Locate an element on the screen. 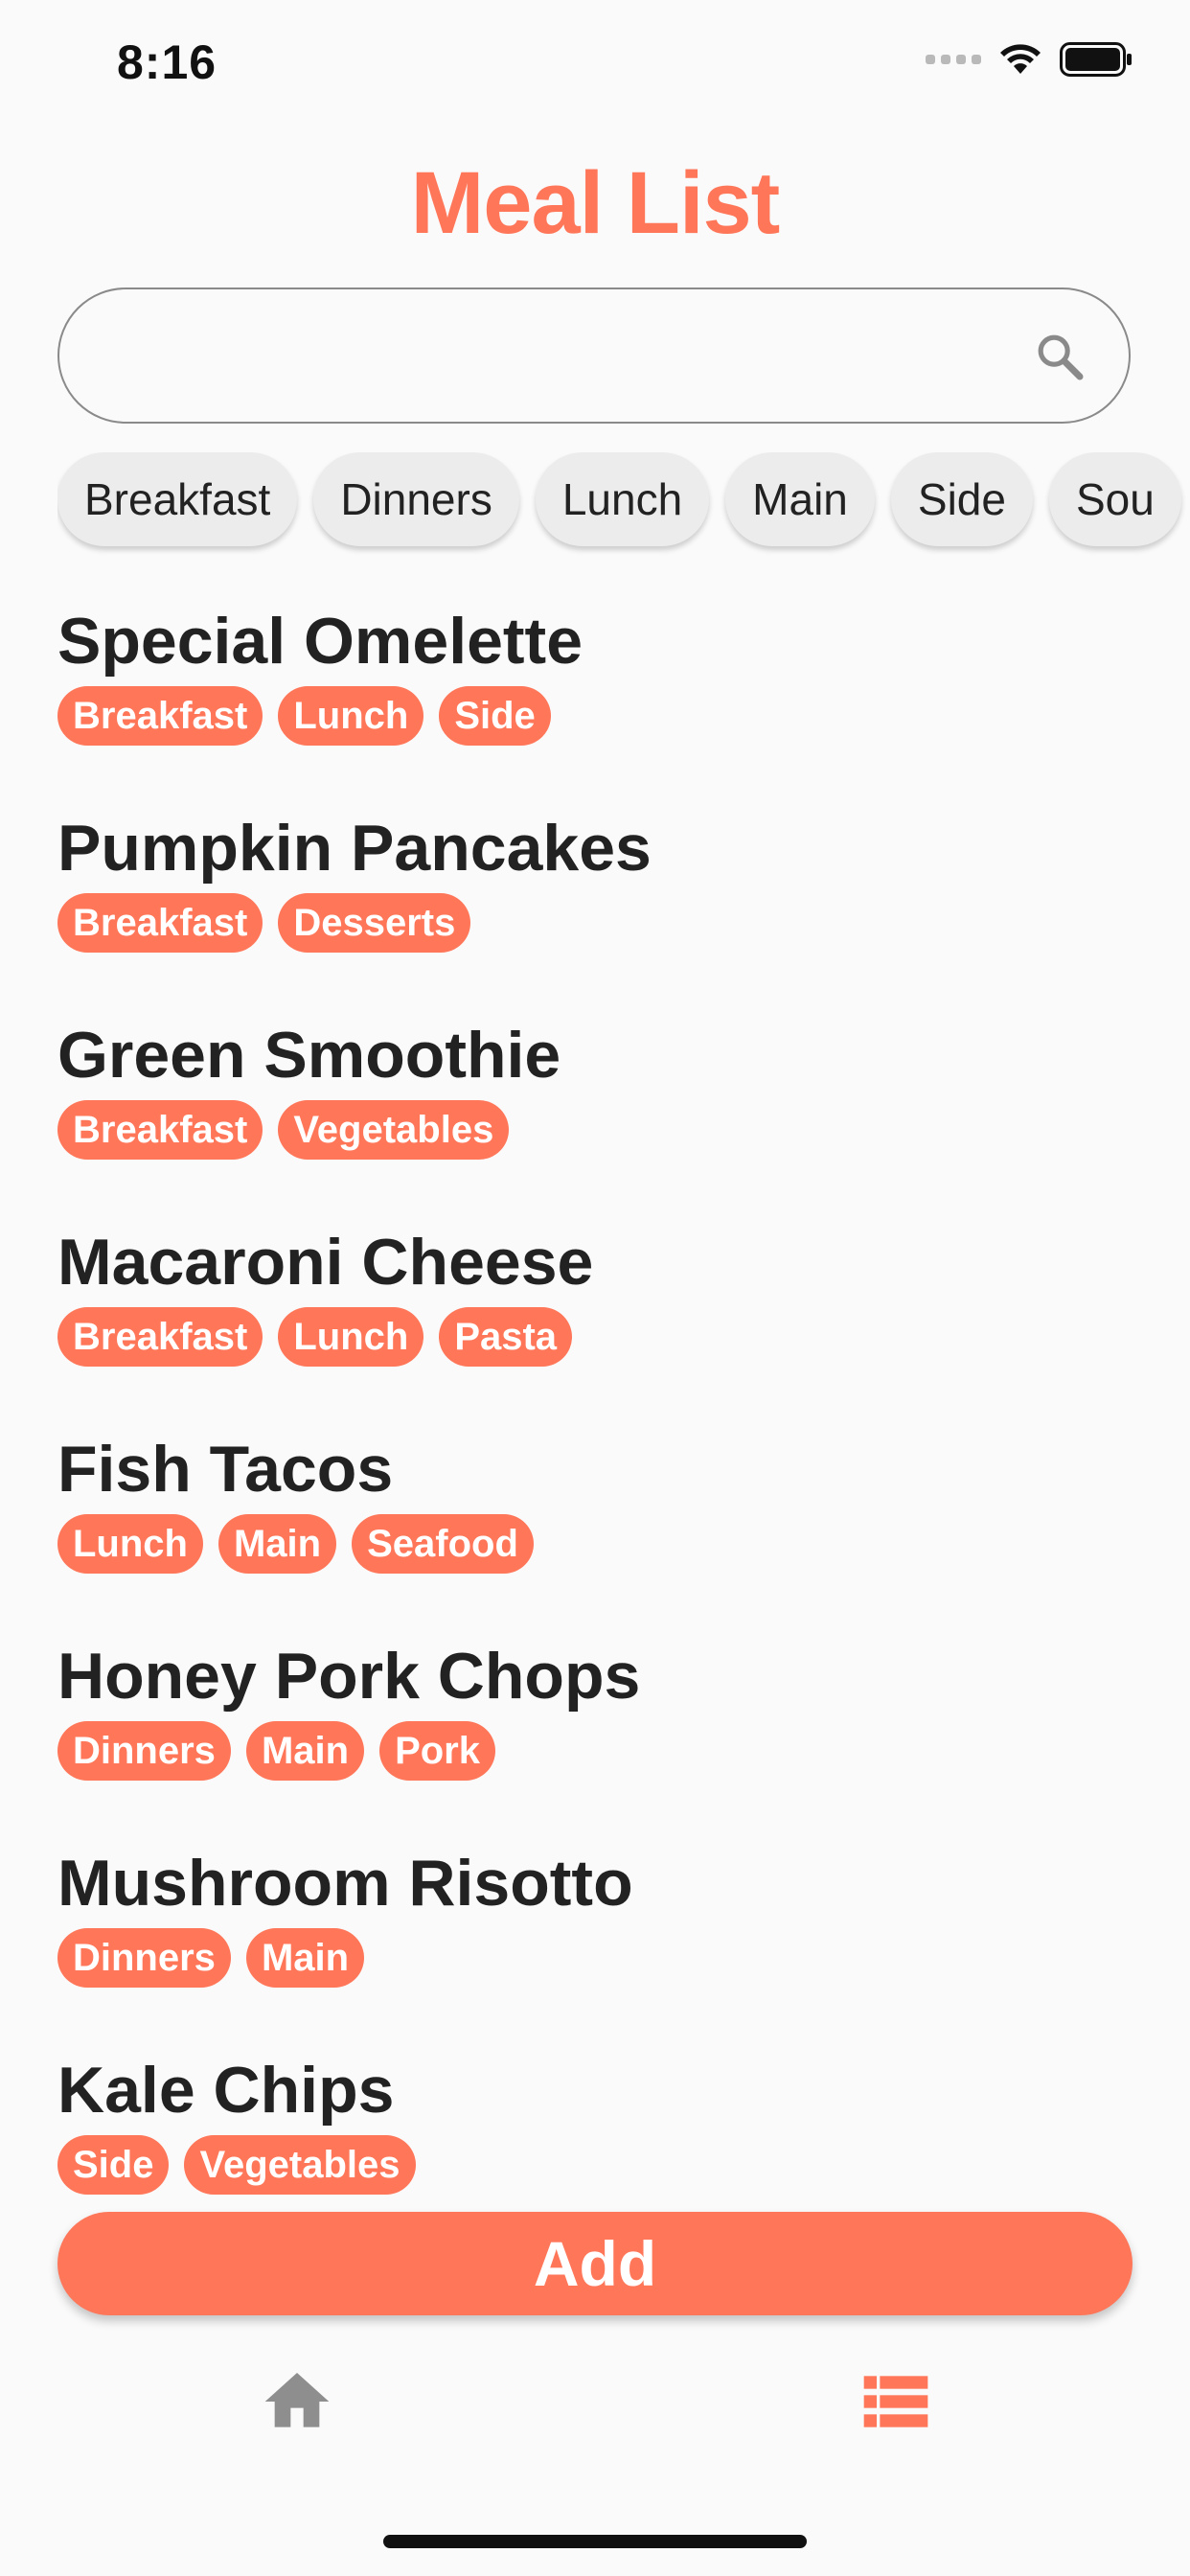 This screenshot has height=2576, width=1190. filter-chip-row: Breakfast Dinners Lunch Main Side Sou is located at coordinates (623, 505).